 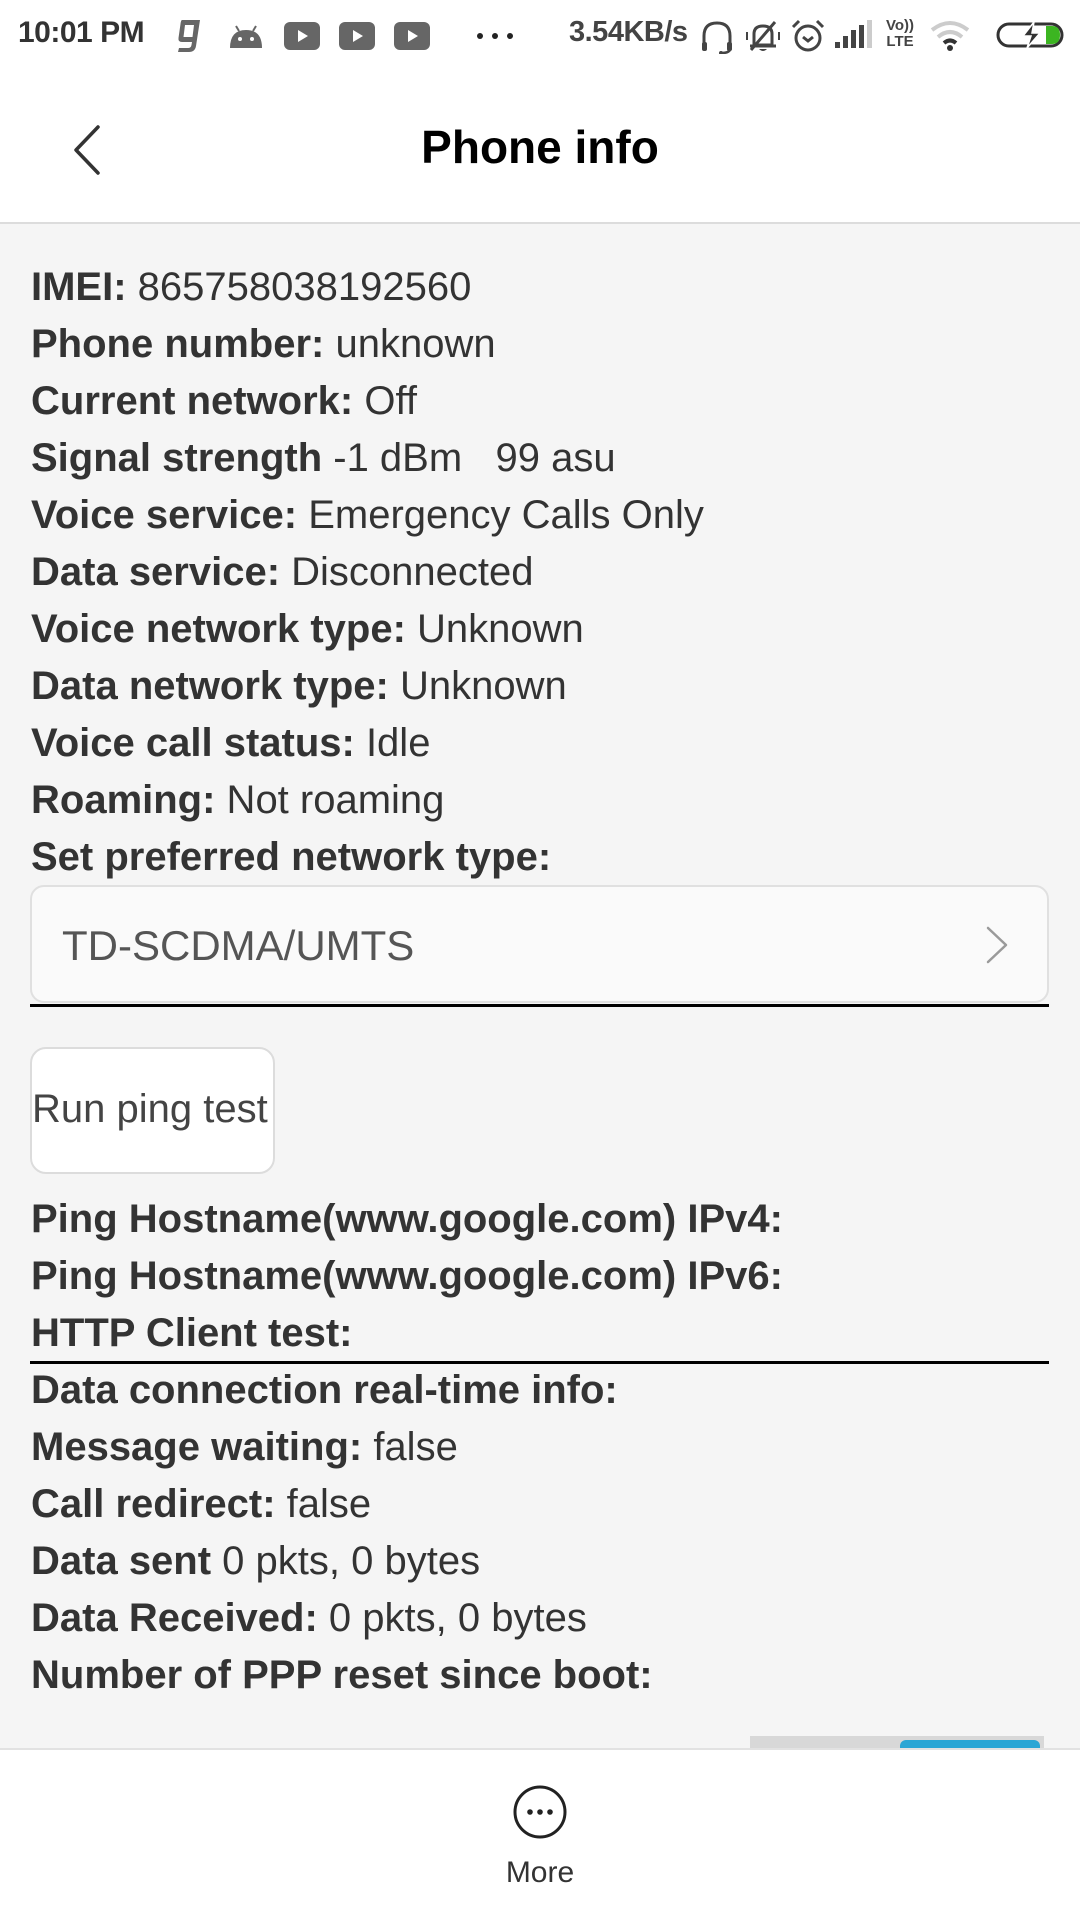 I want to click on info-label: Voice service:, so click(x=164, y=515).